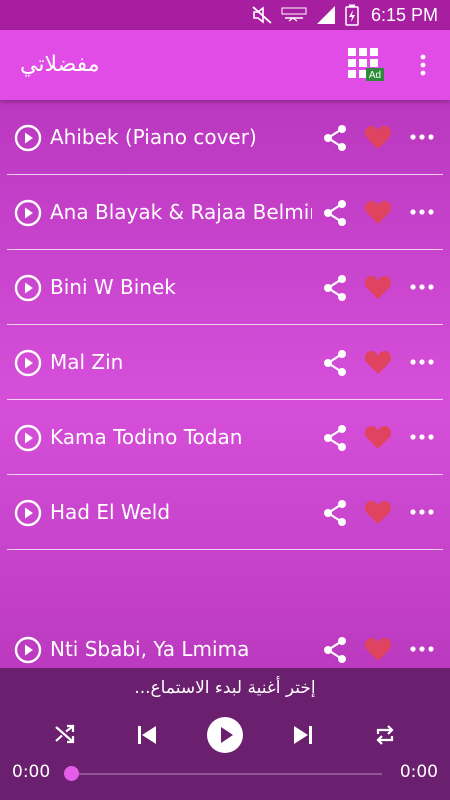  What do you see at coordinates (326, 15) in the screenshot?
I see `signal-icon` at bounding box center [326, 15].